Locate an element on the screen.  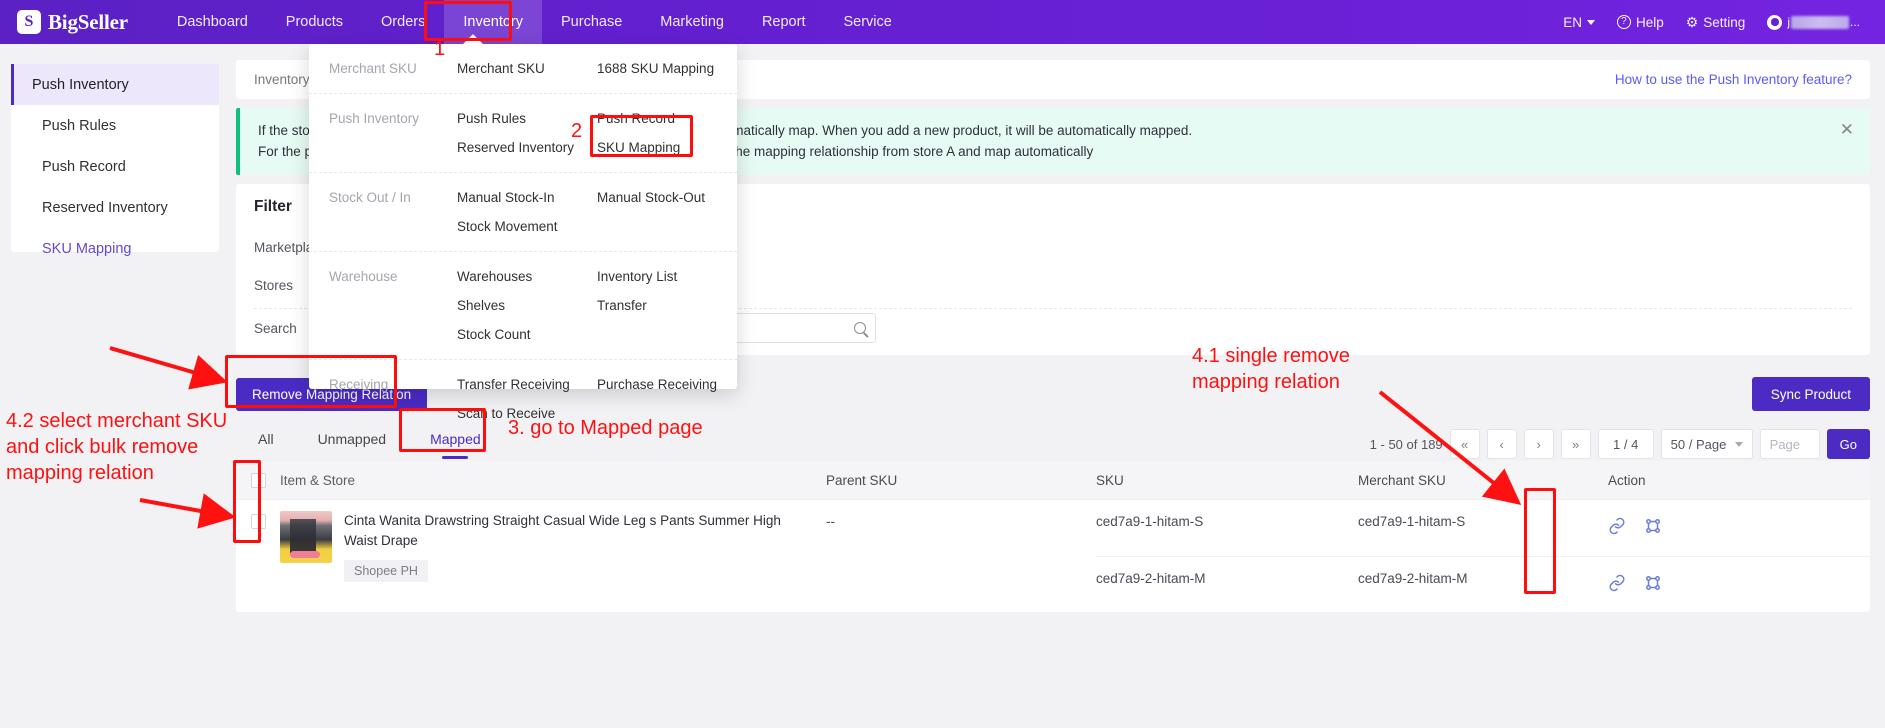
brand-name: BigSeller is located at coordinates (88, 21).